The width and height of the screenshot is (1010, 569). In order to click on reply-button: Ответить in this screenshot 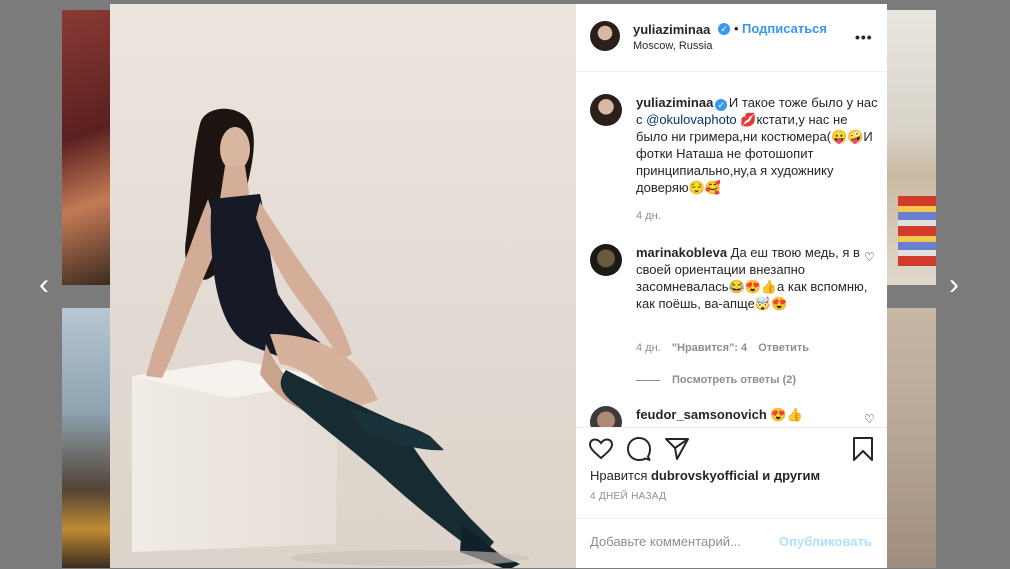, I will do `click(783, 348)`.